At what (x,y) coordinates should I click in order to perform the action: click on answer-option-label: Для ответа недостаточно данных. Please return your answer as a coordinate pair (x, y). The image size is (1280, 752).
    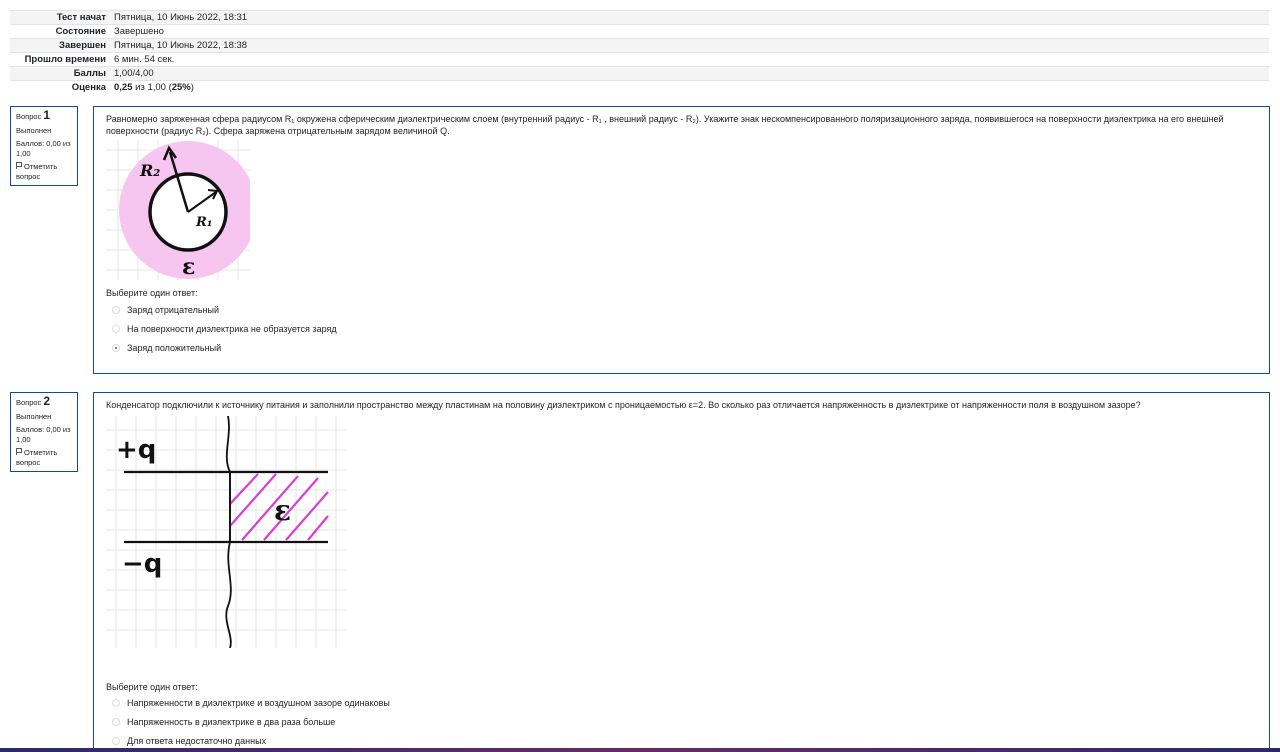
    Looking at the image, I should click on (197, 741).